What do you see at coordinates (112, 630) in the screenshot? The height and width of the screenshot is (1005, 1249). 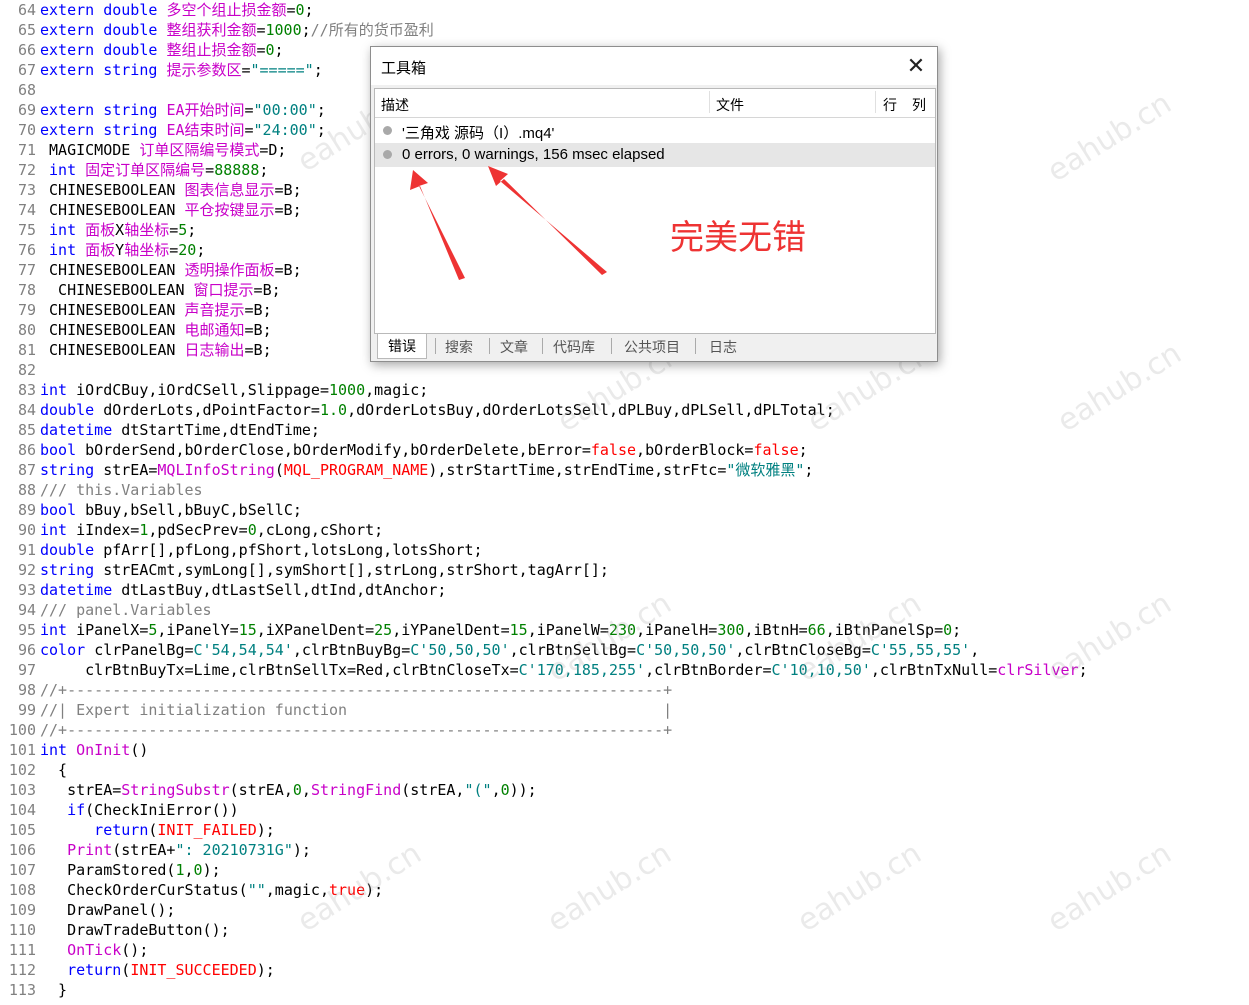 I see `code-token: iPanelX=` at bounding box center [112, 630].